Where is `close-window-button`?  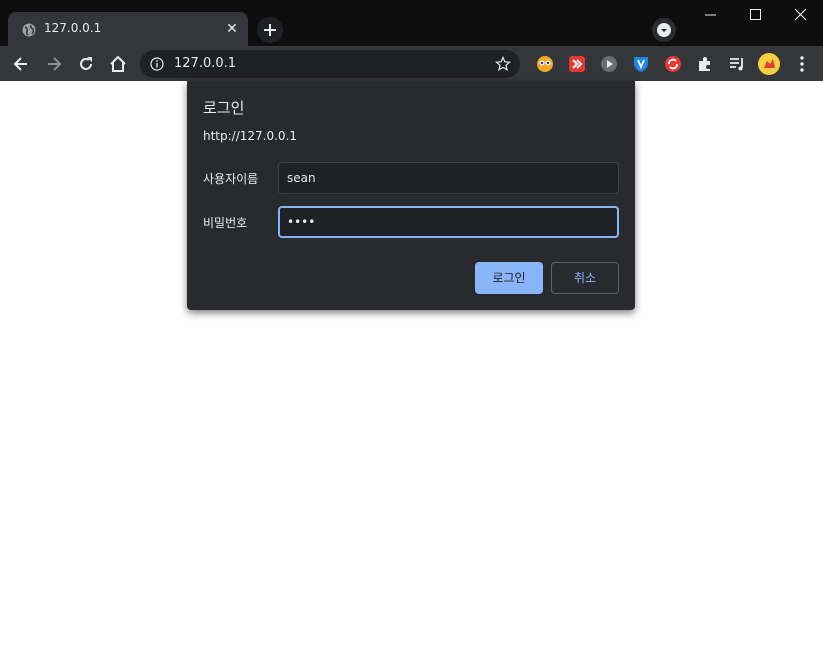 close-window-button is located at coordinates (800, 15).